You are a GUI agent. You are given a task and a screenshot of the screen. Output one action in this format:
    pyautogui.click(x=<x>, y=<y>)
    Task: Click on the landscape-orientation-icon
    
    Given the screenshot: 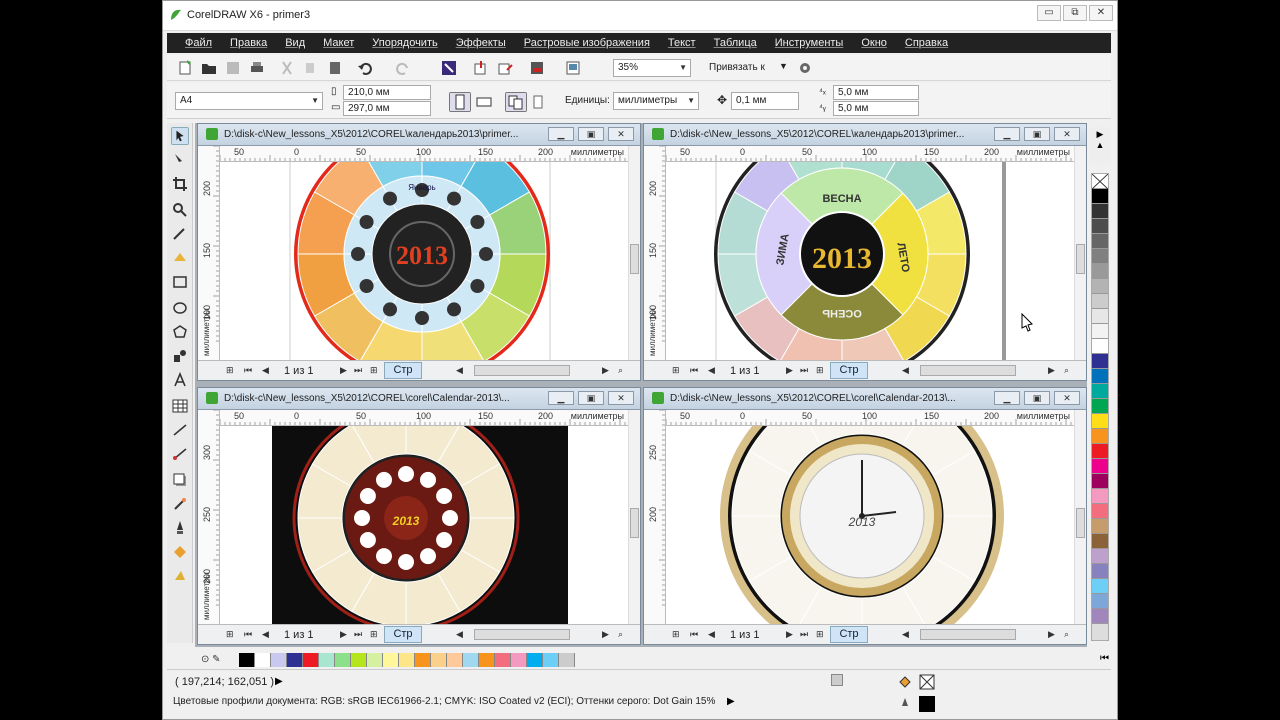 What is the action you would take?
    pyautogui.click(x=484, y=102)
    